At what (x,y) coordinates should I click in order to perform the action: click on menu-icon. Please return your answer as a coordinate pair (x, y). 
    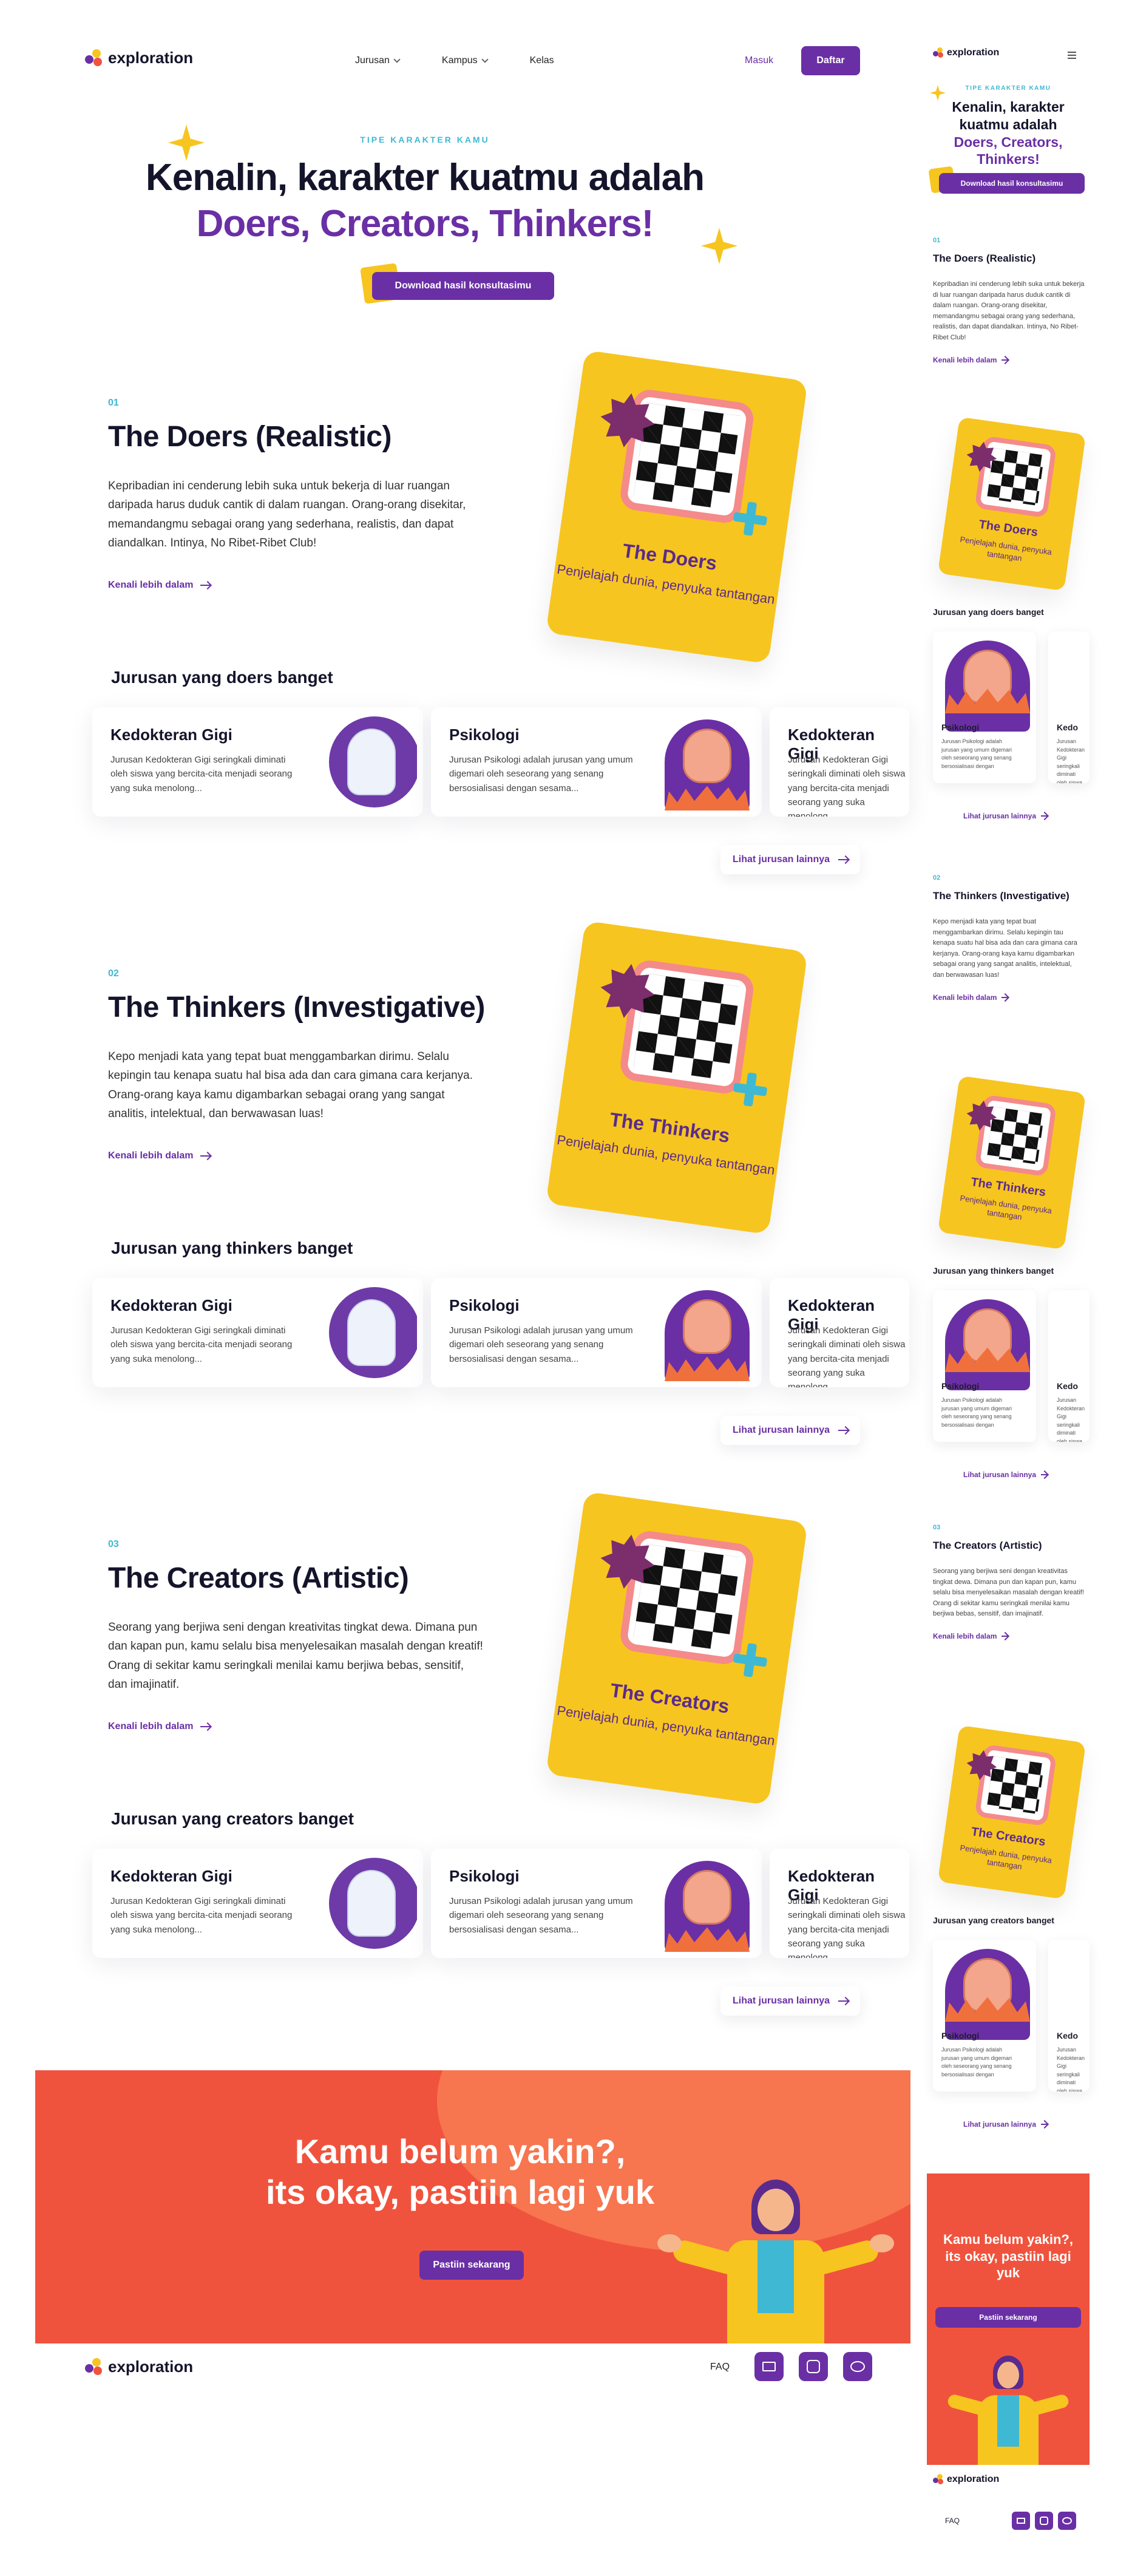
    Looking at the image, I should click on (1072, 55).